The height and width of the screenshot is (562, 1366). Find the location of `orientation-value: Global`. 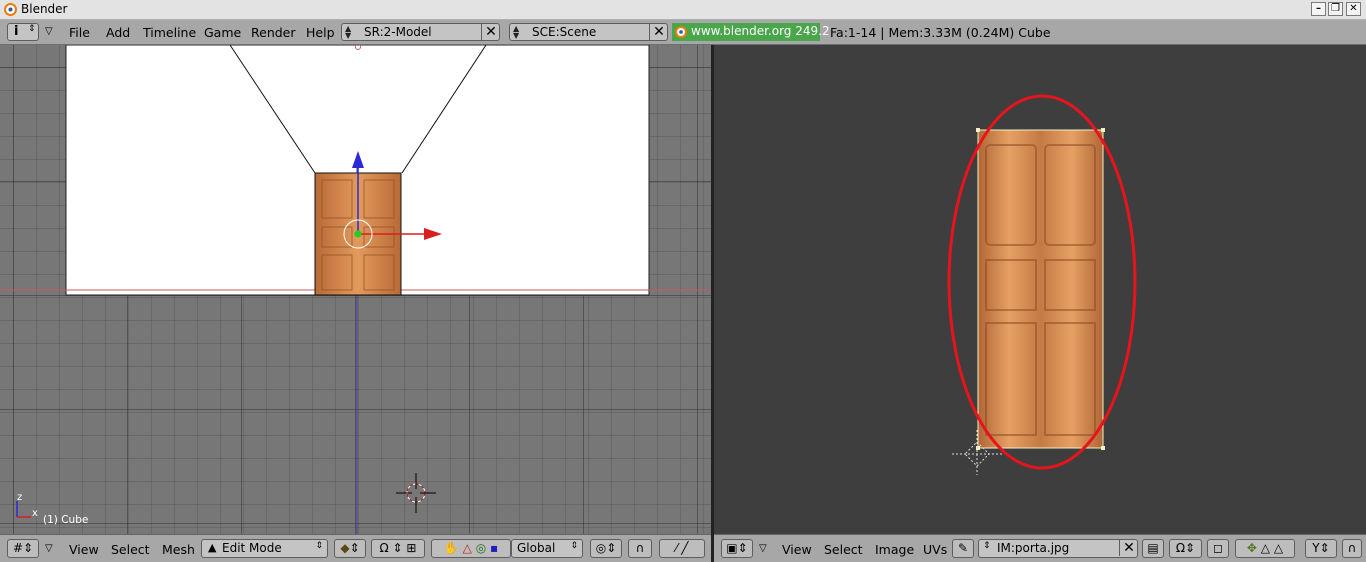

orientation-value: Global is located at coordinates (536, 548).